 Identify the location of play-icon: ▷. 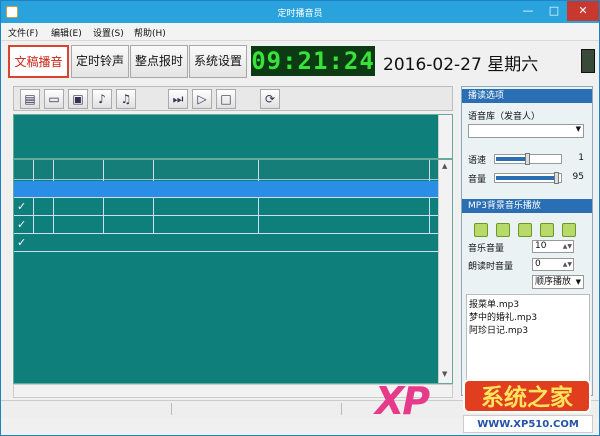
(202, 99).